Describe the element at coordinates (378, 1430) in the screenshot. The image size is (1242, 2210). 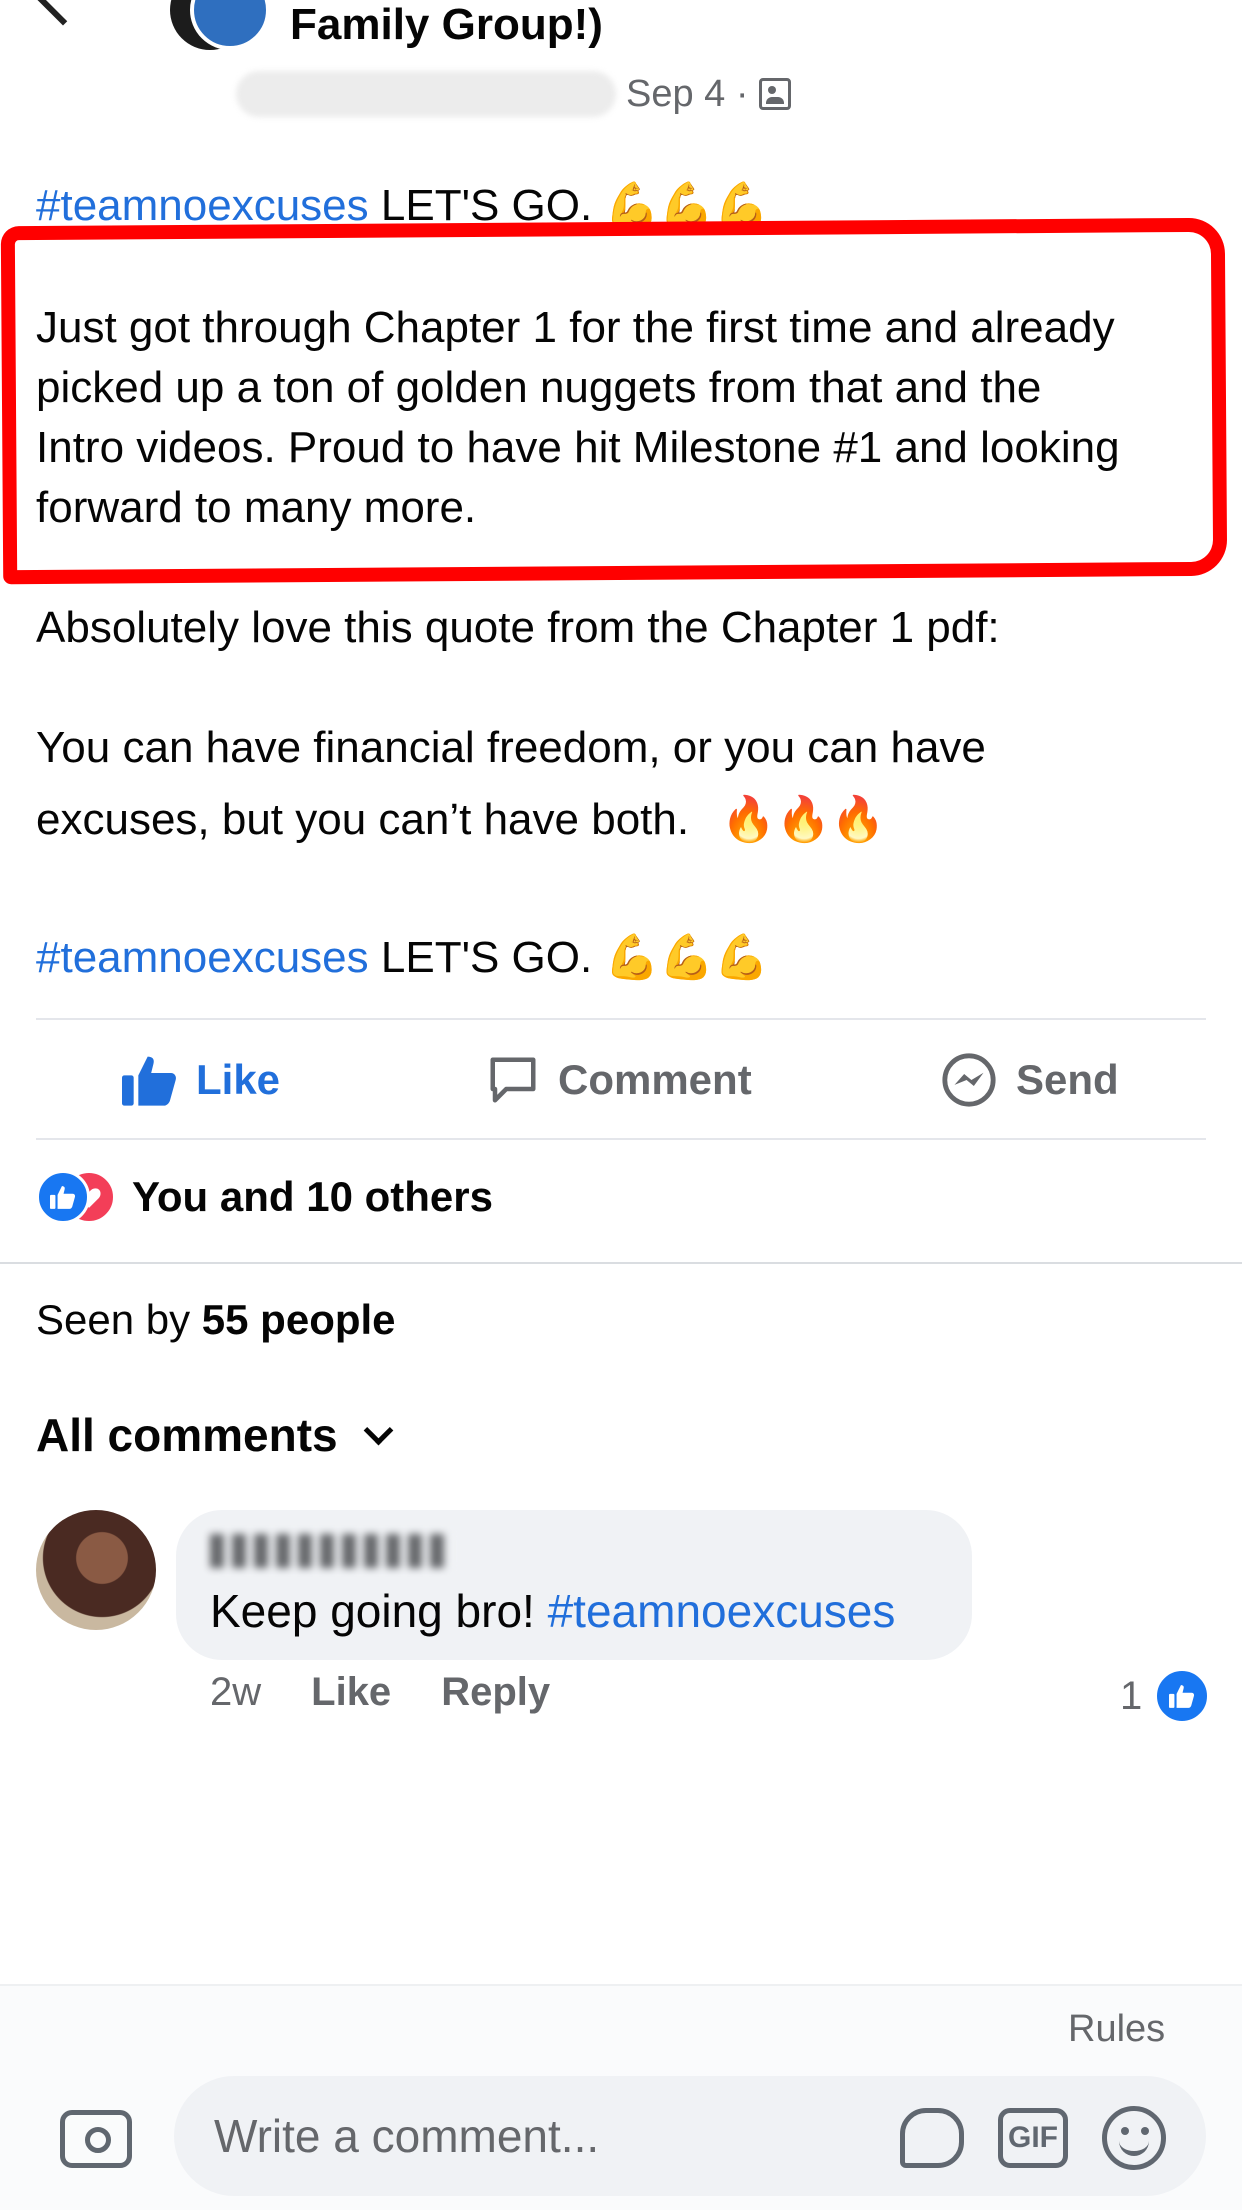
I see `chevron-down-icon` at that location.